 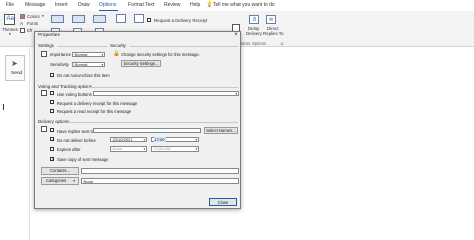 What do you see at coordinates (99, 19) in the screenshot?
I see `rich-text-format-icon` at bounding box center [99, 19].